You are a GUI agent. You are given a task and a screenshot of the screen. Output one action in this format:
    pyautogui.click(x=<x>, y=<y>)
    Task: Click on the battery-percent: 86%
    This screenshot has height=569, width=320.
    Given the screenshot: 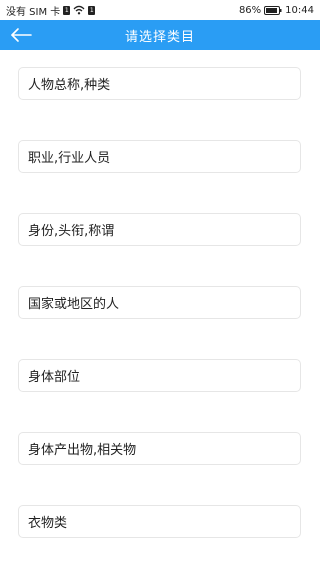 What is the action you would take?
    pyautogui.click(x=250, y=10)
    